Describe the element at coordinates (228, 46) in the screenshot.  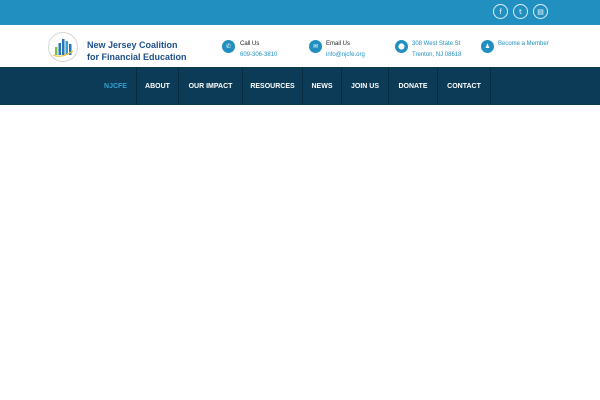
I see `phone-icon: ✆` at that location.